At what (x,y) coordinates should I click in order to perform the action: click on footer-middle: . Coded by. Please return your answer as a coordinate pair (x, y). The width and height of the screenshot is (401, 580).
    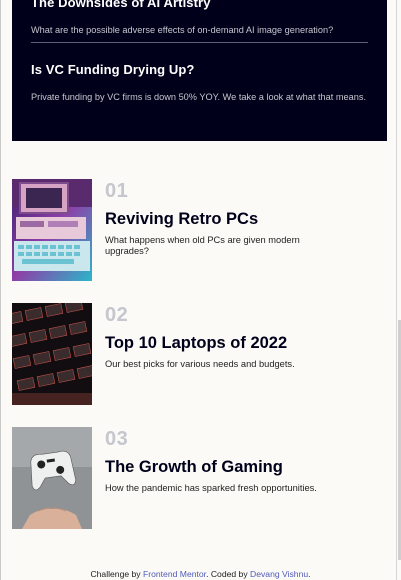
    Looking at the image, I should click on (228, 574).